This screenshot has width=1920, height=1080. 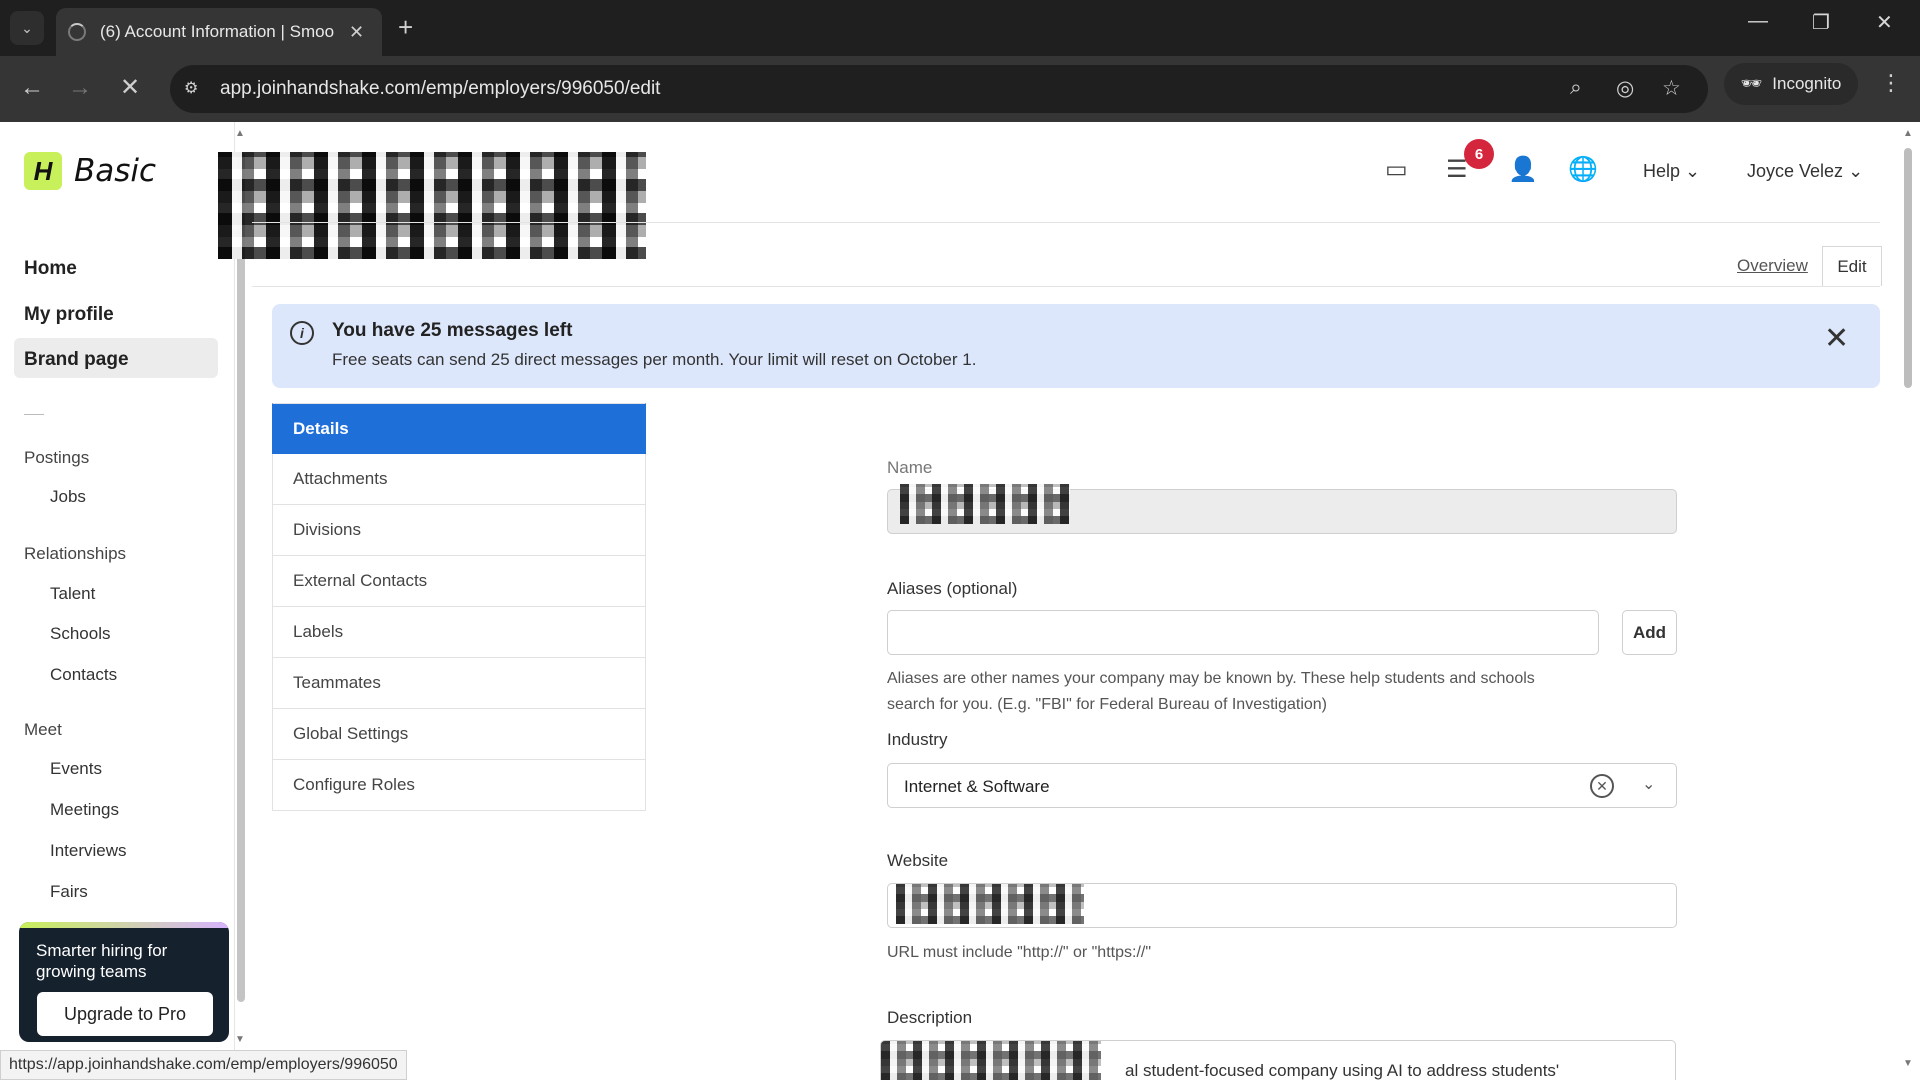 I want to click on aliases-label: Aliases (optional), so click(x=952, y=588).